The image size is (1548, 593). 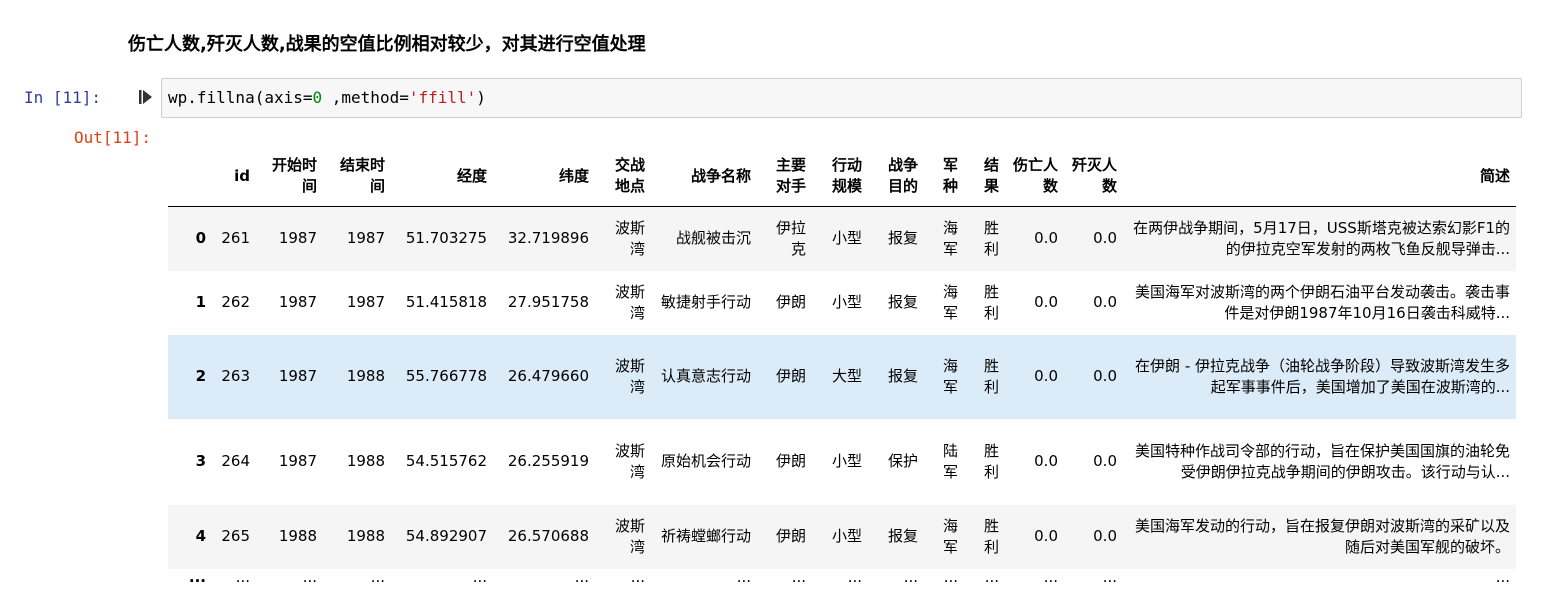 What do you see at coordinates (200, 376) in the screenshot?
I see `row-index: 2` at bounding box center [200, 376].